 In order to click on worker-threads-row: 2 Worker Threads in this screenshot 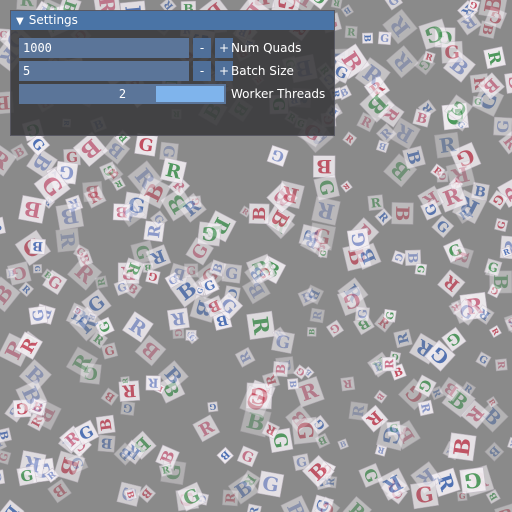, I will do `click(179, 94)`.